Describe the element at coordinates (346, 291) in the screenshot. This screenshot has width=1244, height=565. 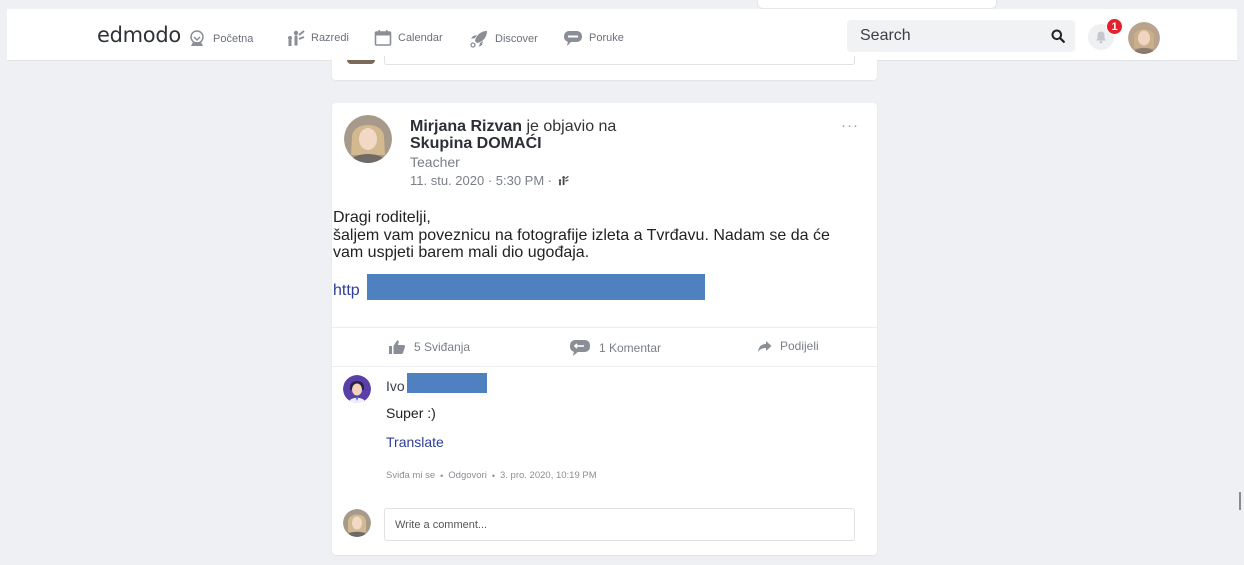
I see `post-link: http` at that location.